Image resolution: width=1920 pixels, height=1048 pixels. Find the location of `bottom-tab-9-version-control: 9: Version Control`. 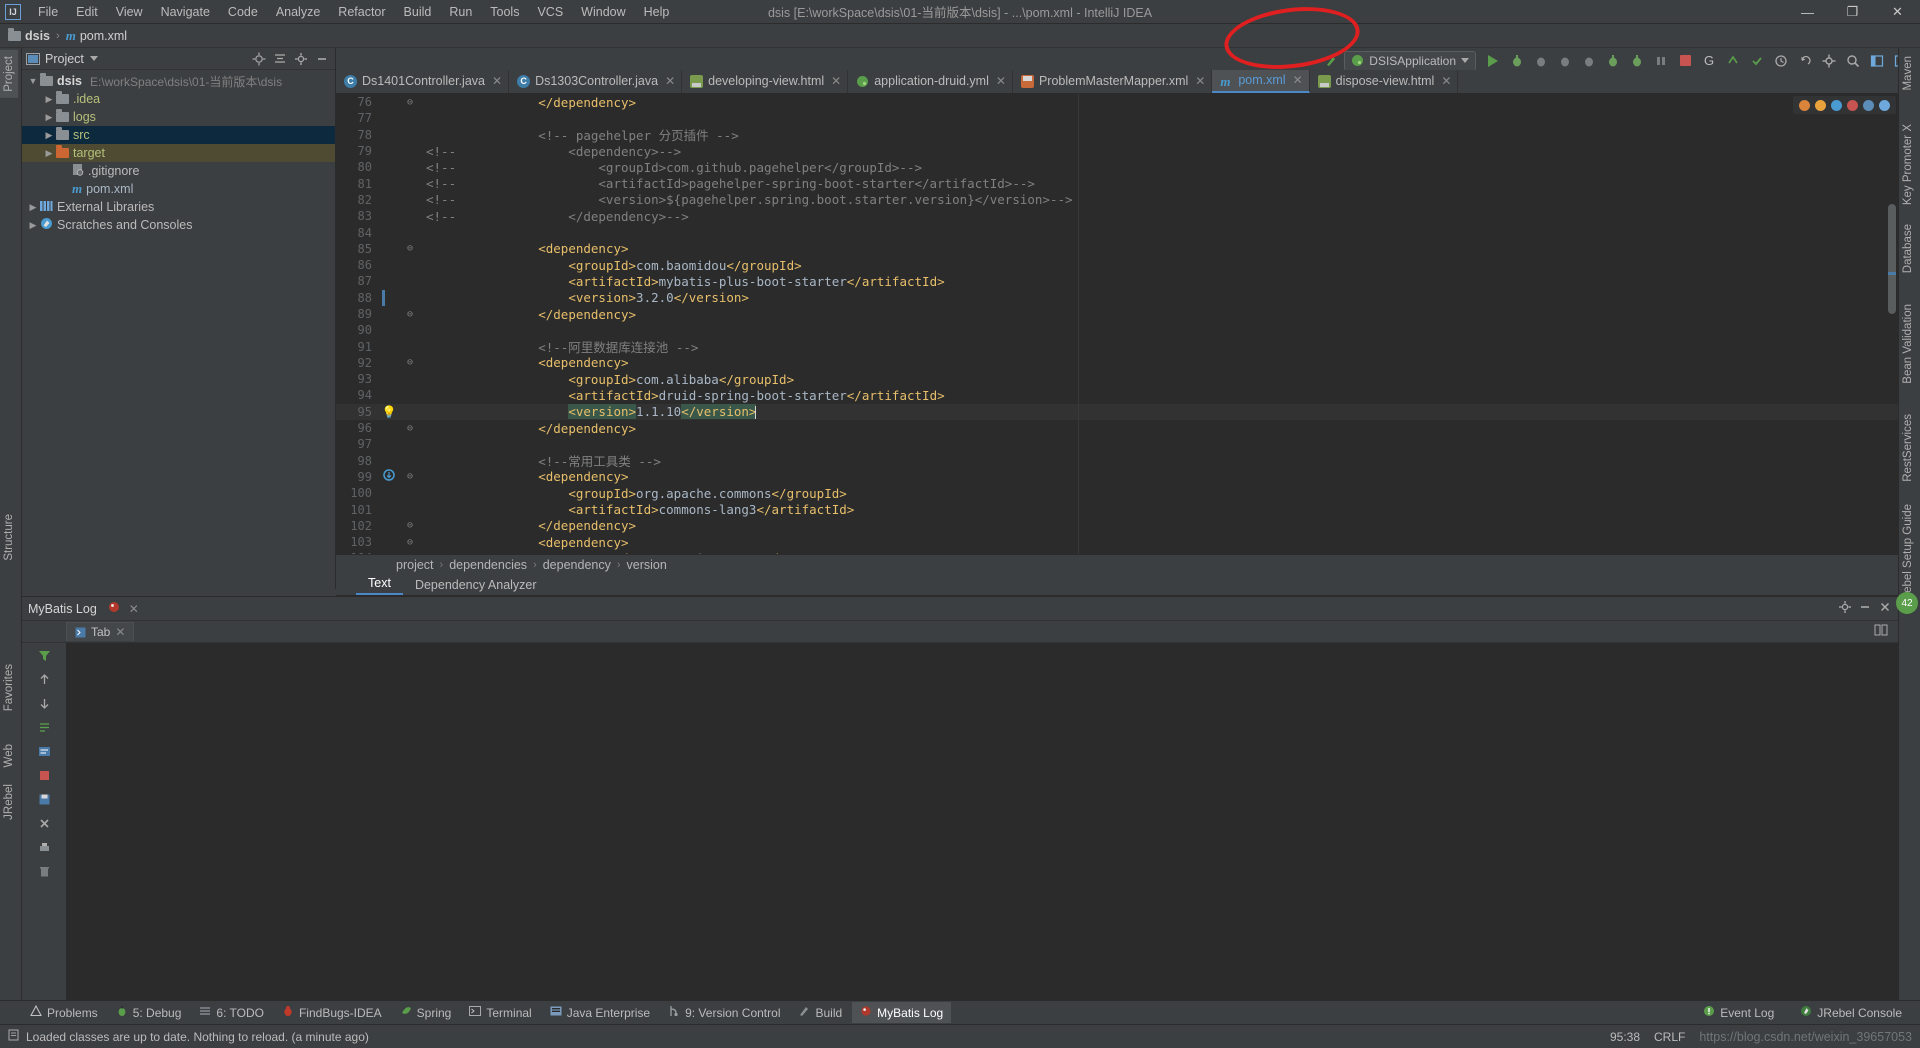

bottom-tab-9-version-control: 9: Version Control is located at coordinates (724, 1012).